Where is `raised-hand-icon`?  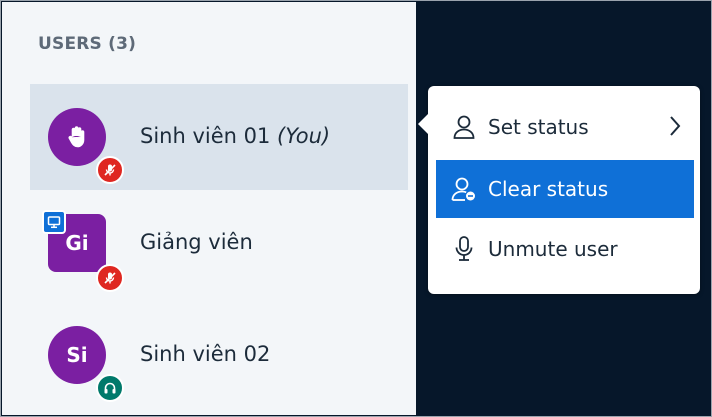
raised-hand-icon is located at coordinates (76, 137).